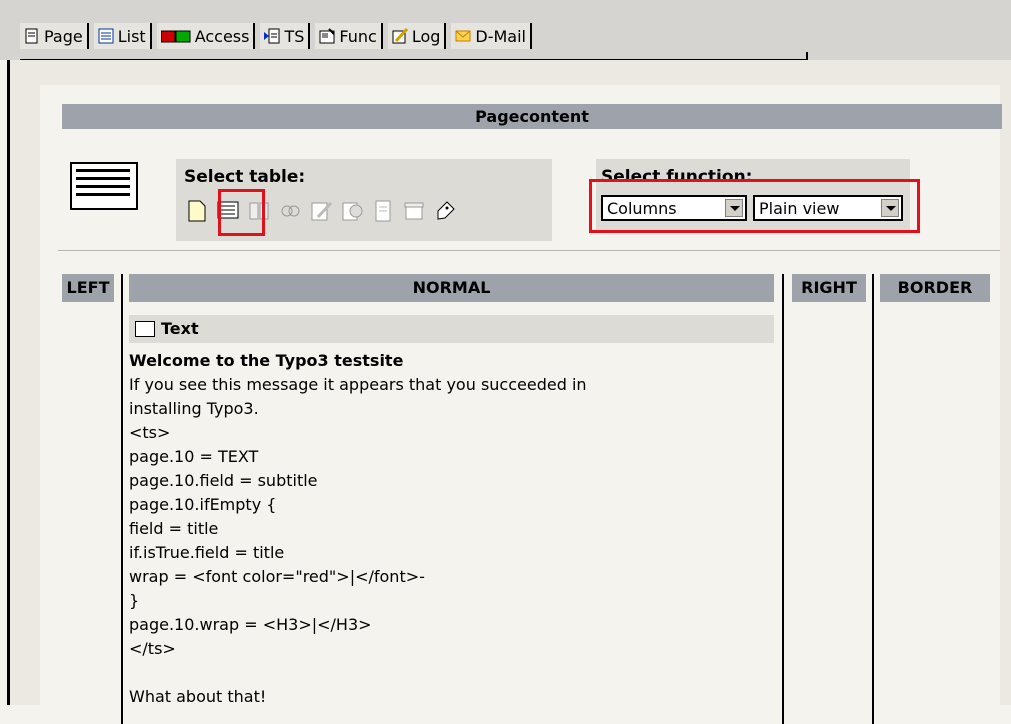 Image resolution: width=1011 pixels, height=724 pixels. I want to click on tab-ts: TS, so click(285, 36).